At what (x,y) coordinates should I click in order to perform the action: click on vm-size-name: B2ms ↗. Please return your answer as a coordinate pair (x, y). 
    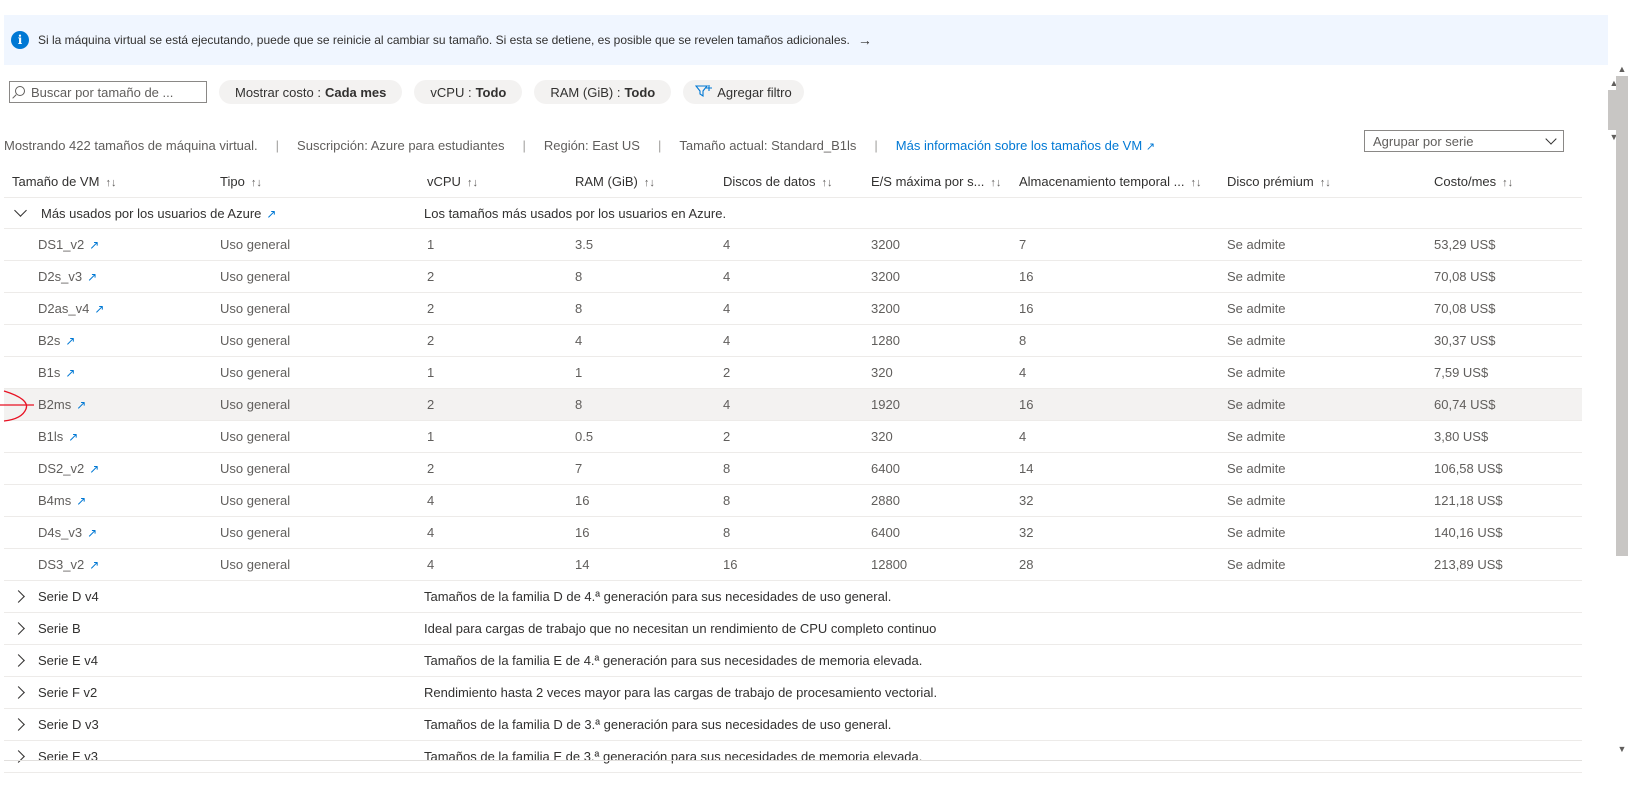
    Looking at the image, I should click on (62, 404).